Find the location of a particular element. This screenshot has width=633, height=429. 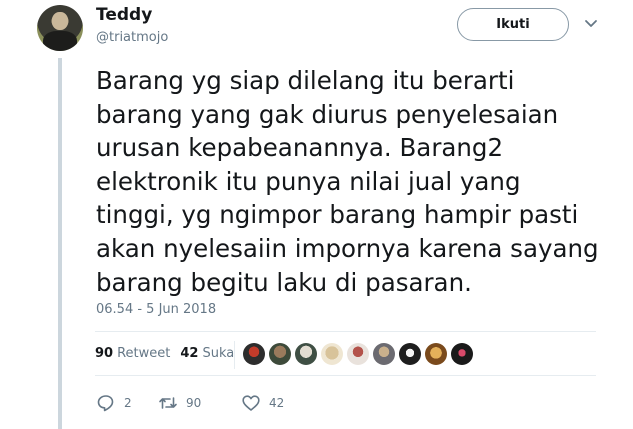

tweet-line: barang begitu laku di pasaran. is located at coordinates (284, 282).